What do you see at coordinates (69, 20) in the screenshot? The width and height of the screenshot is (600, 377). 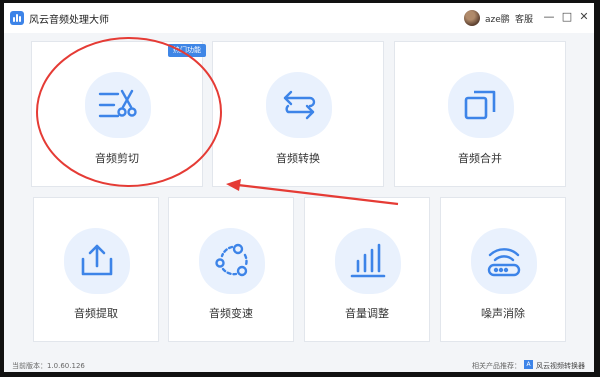 I see `app-title: 风云音频处理大师` at bounding box center [69, 20].